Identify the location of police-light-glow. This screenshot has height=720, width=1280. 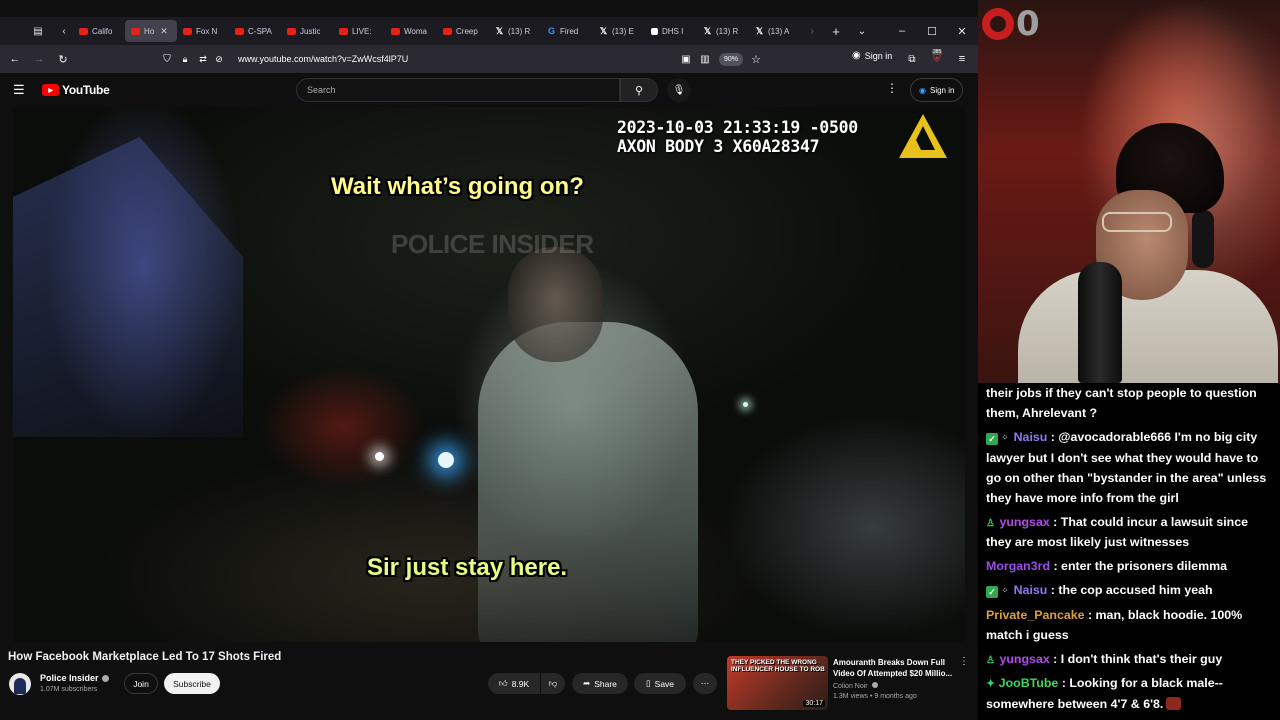
(446, 460).